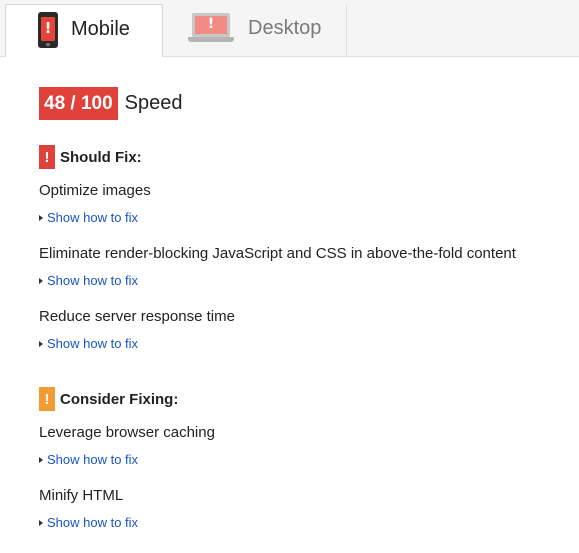  Describe the element at coordinates (127, 432) in the screenshot. I see `rule-title: Leverage browser caching` at that location.